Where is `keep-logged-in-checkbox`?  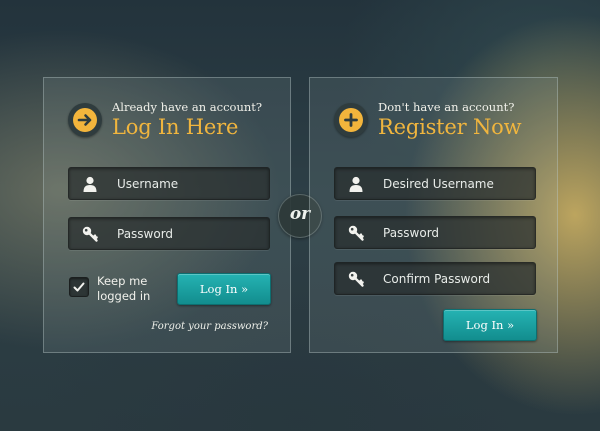
keep-logged-in-checkbox is located at coordinates (79, 287).